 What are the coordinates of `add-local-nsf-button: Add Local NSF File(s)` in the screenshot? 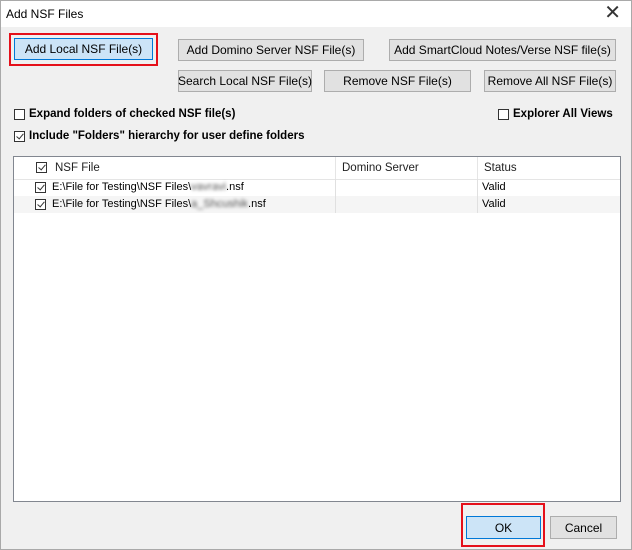 It's located at (83, 49).